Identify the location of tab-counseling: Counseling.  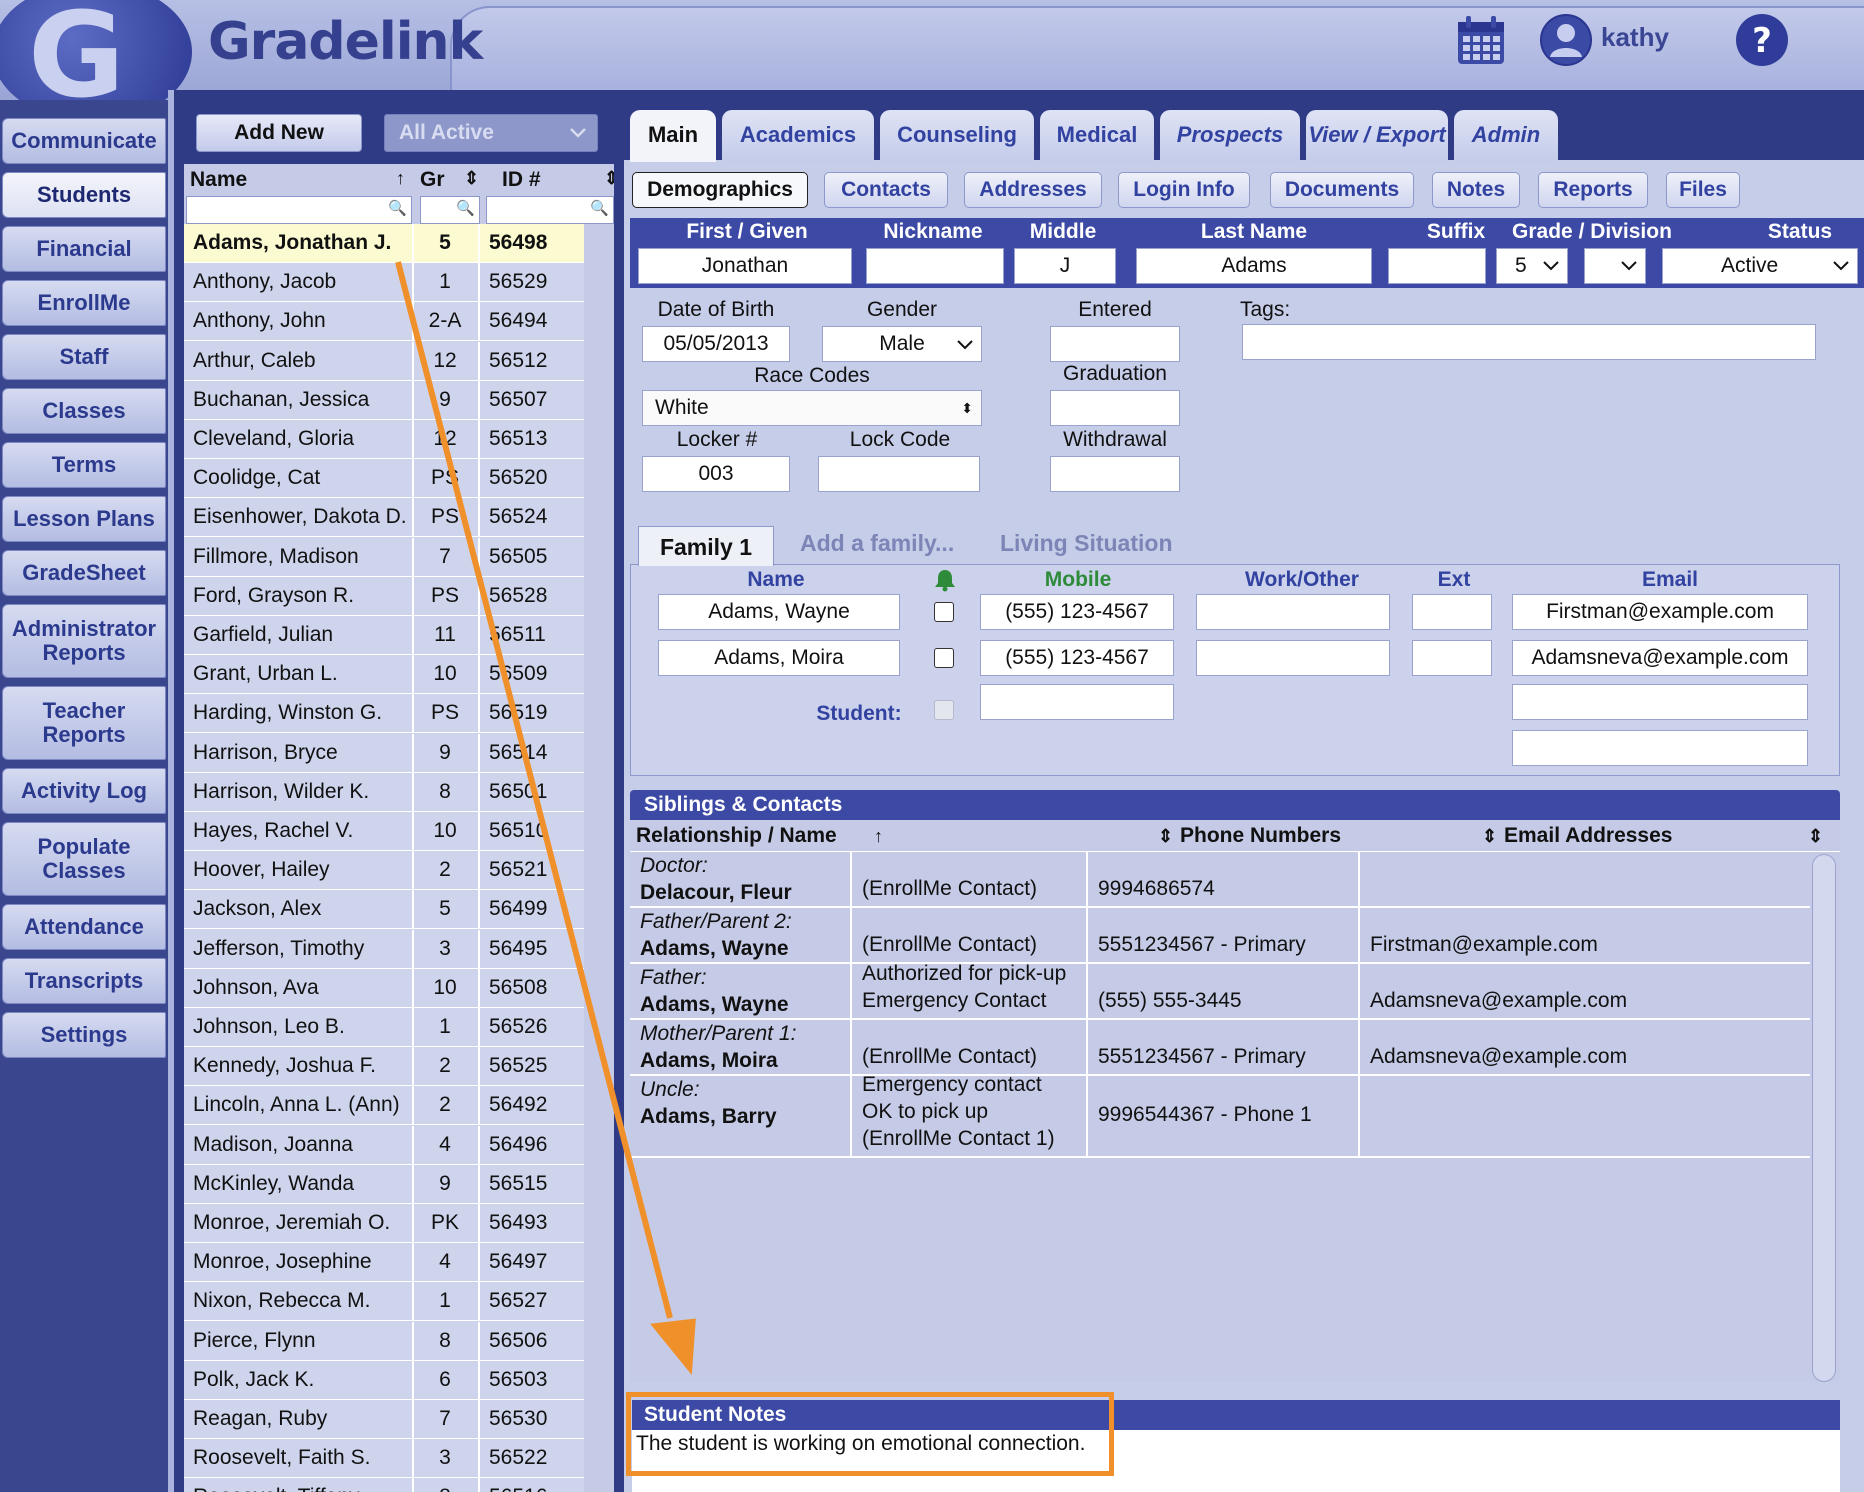
(957, 136).